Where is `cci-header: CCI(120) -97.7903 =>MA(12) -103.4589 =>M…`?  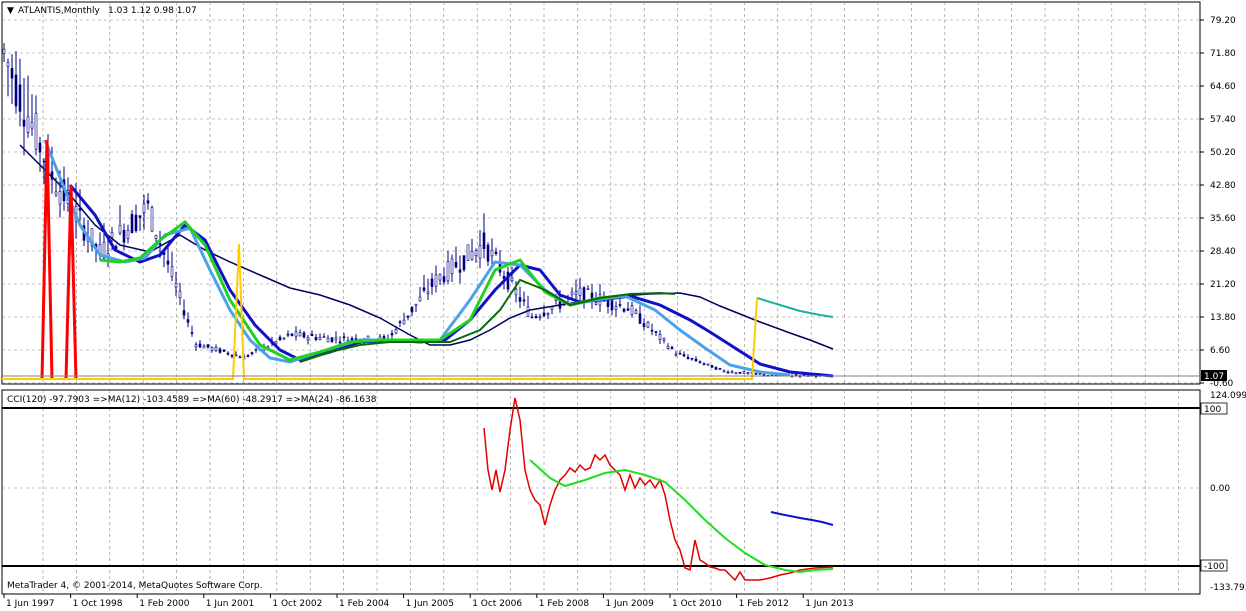
cci-header: CCI(120) -97.7903 =>MA(12) -103.4589 =>M… is located at coordinates (192, 400).